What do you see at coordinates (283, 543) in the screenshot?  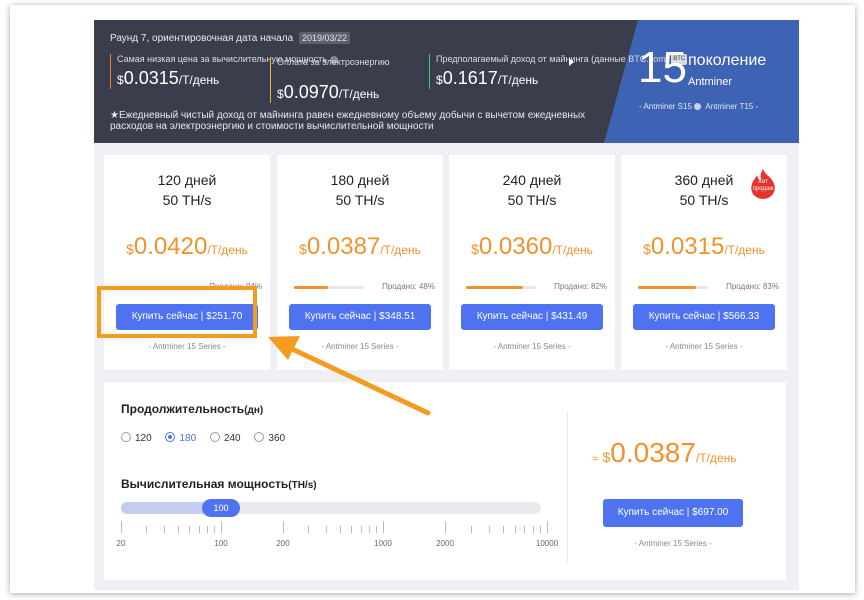 I see `slider-tick-label: 200` at bounding box center [283, 543].